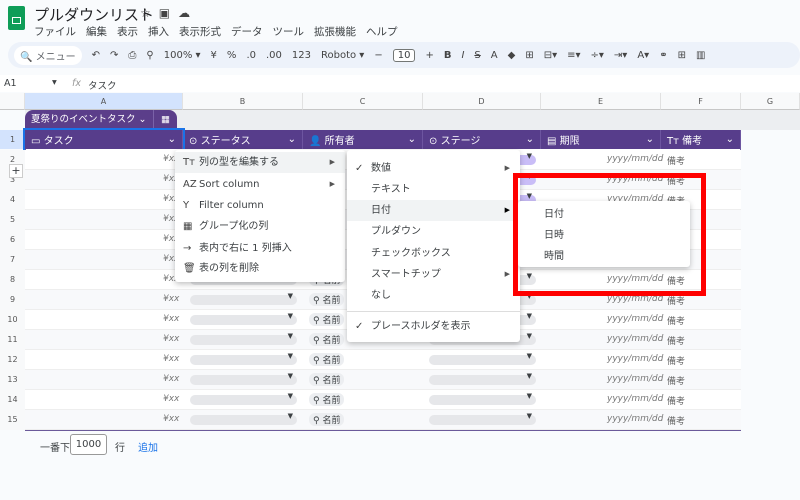 The image size is (800, 500). Describe the element at coordinates (601, 101) in the screenshot. I see `column-header-e: E` at that location.